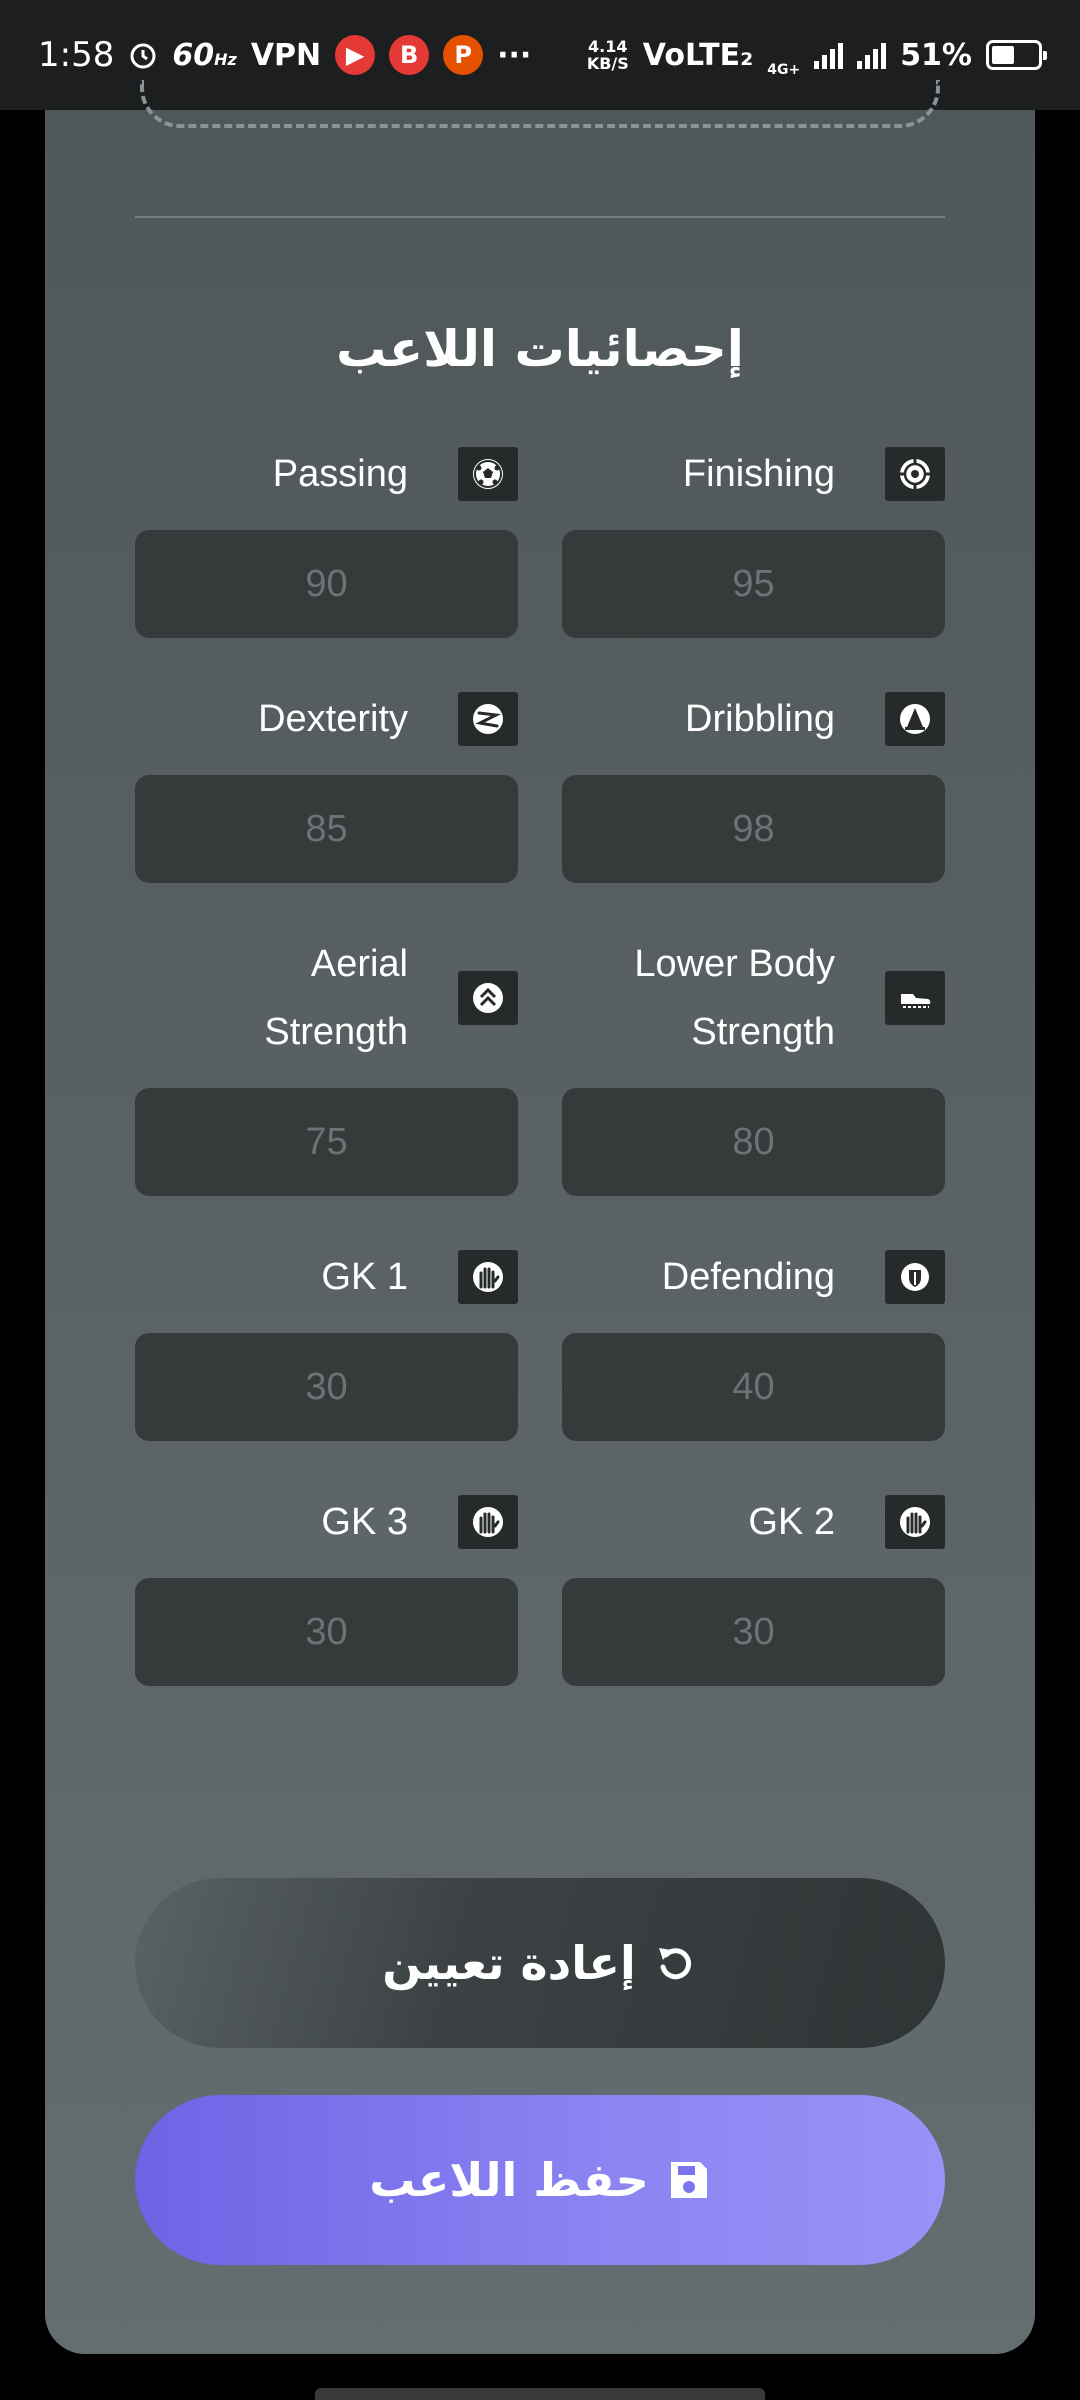 Image resolution: width=1080 pixels, height=2400 pixels. I want to click on passing-input, so click(326, 584).